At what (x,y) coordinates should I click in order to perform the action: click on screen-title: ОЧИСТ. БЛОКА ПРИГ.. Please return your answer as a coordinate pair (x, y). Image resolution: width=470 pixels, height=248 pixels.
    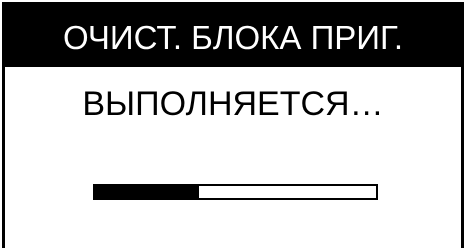
    Looking at the image, I should click on (233, 37).